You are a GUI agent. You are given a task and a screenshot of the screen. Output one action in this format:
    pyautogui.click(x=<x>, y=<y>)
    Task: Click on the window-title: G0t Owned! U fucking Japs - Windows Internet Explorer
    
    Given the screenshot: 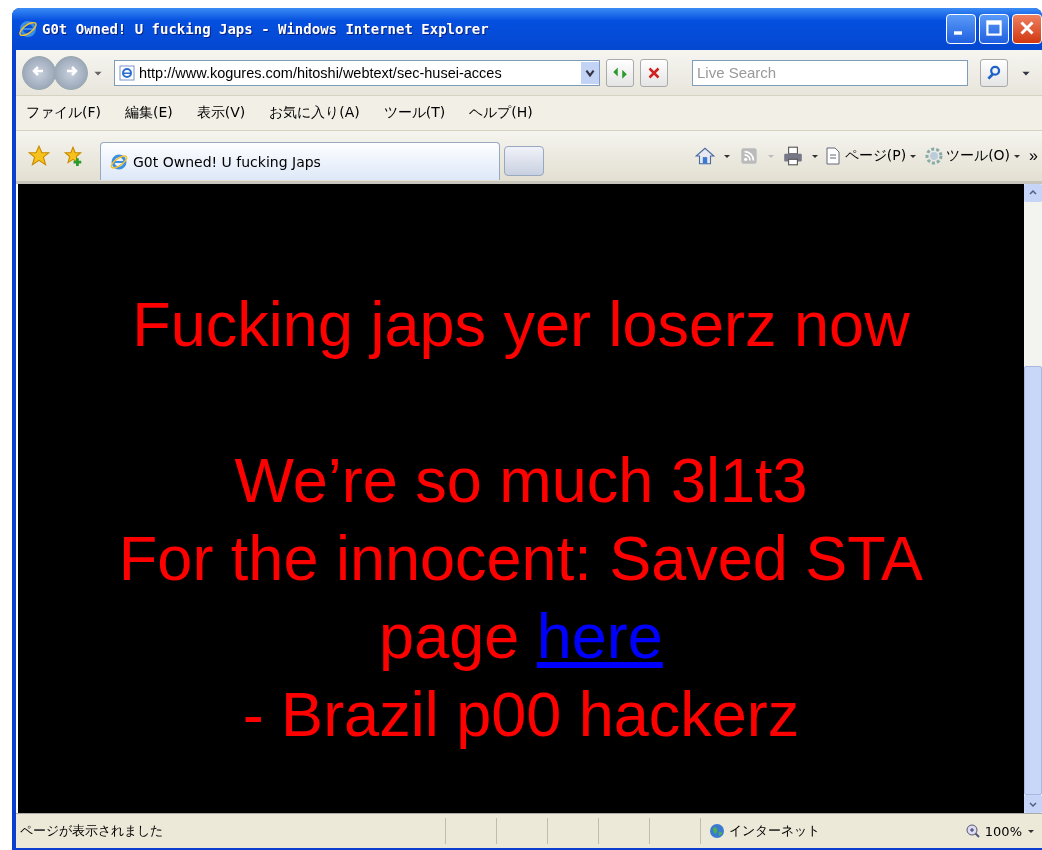 What is the action you would take?
    pyautogui.click(x=266, y=29)
    